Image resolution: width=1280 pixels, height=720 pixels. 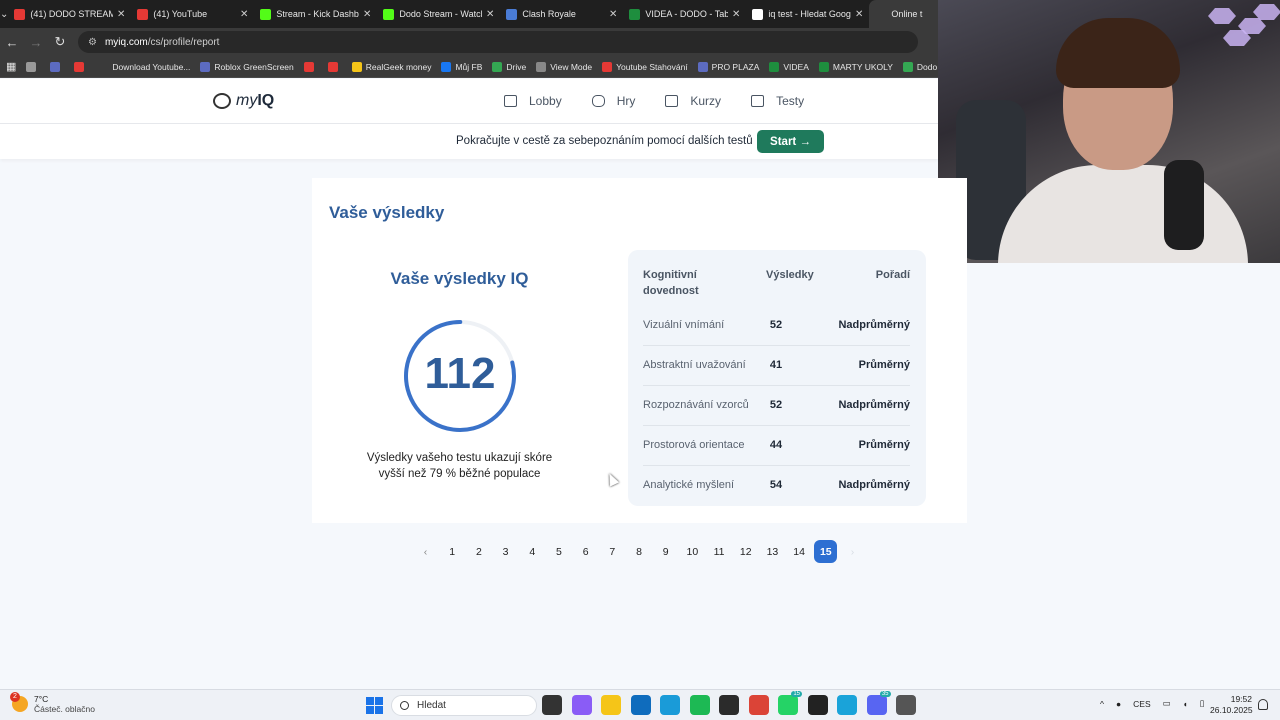 What do you see at coordinates (561, 14) in the screenshot?
I see `browser-tab: Clash Royale ✕` at bounding box center [561, 14].